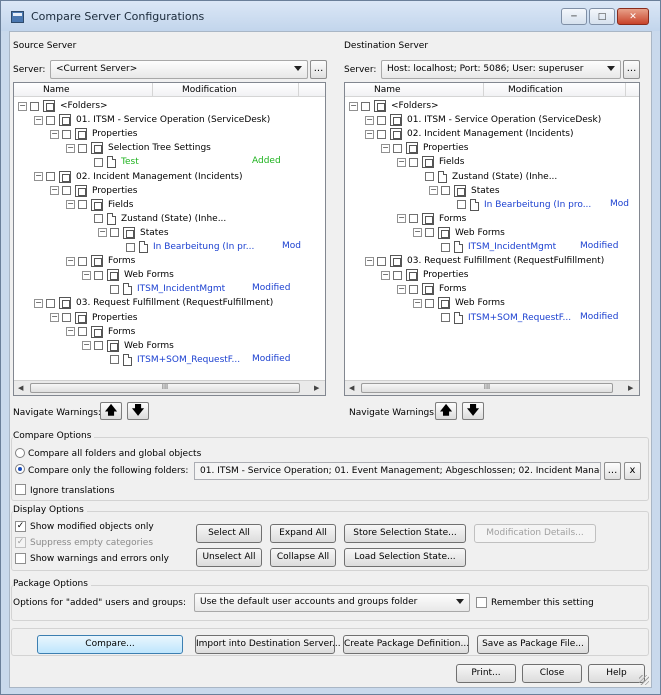 This screenshot has height=695, width=661. Describe the element at coordinates (330, 16) in the screenshot. I see `title-bar: Compare Server Configurations ─ □ ✕` at that location.